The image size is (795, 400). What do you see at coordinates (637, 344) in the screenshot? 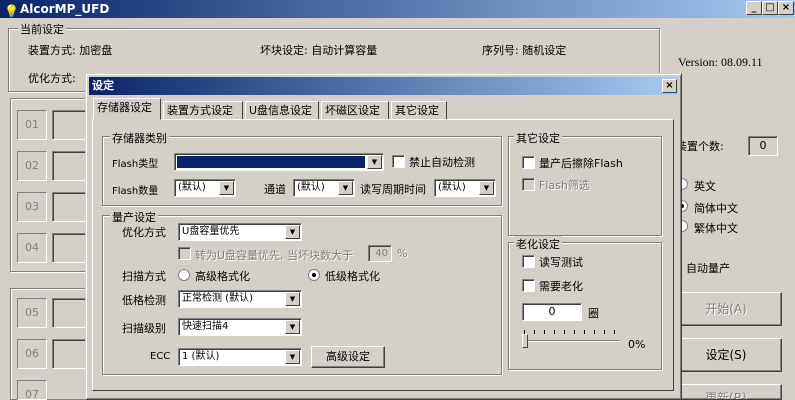
I see `aging-percent: 0%` at bounding box center [637, 344].